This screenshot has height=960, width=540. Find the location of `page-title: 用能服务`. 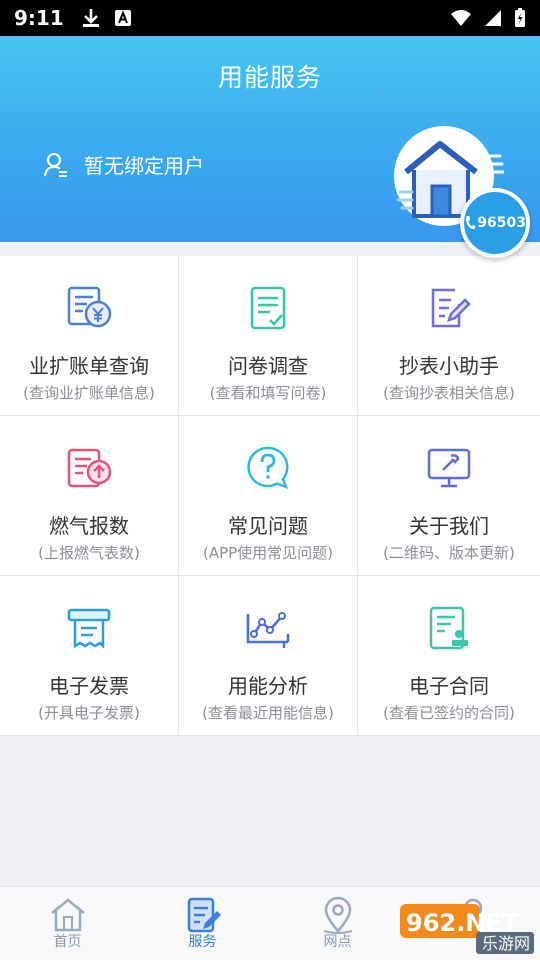

page-title: 用能服务 is located at coordinates (269, 77).